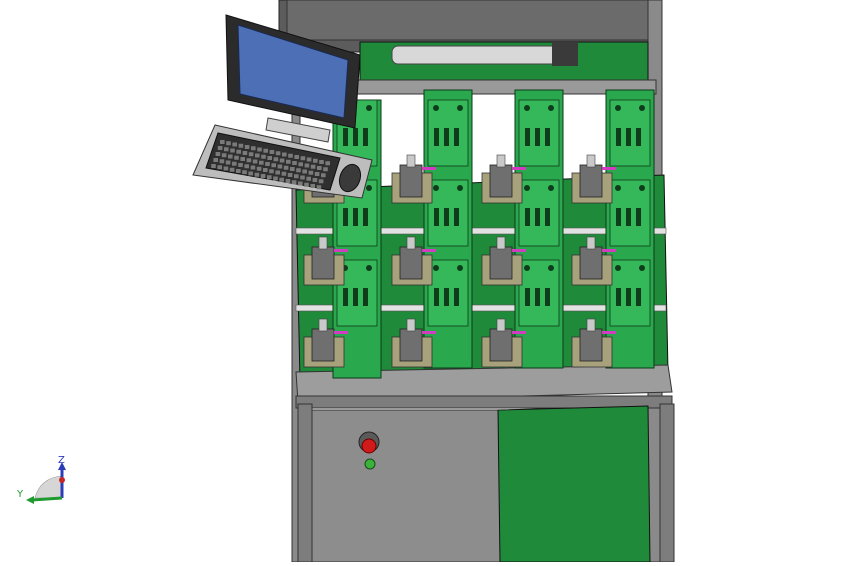 This screenshot has width=867, height=566. I want to click on lower-green-panel, so click(574, 484).